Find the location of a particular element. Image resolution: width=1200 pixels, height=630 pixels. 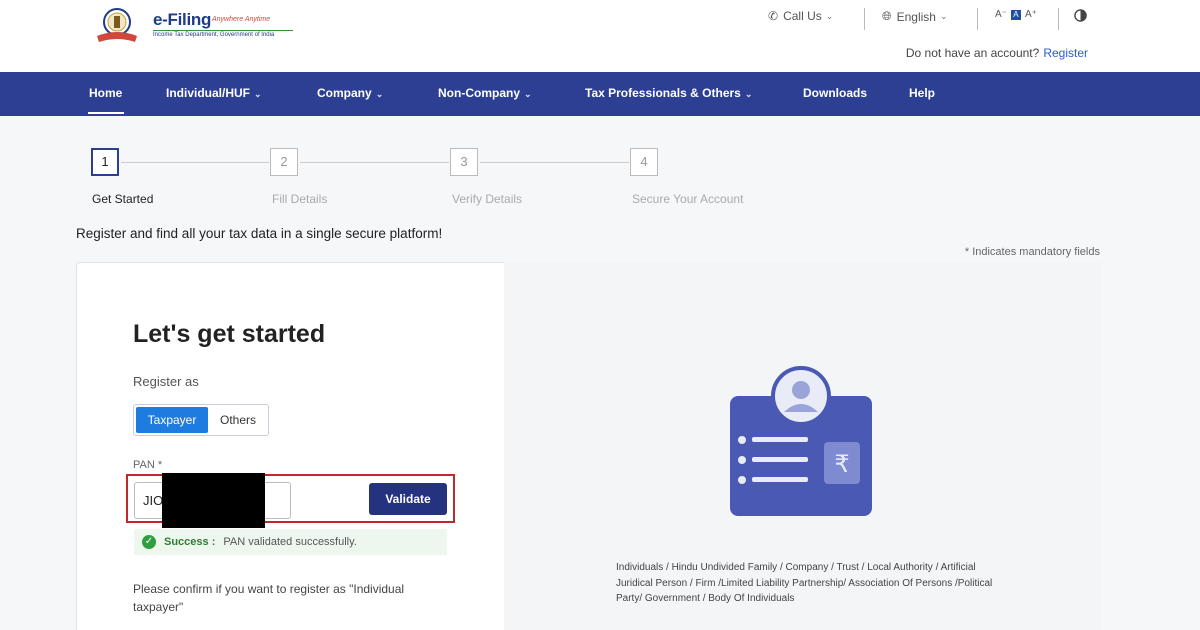

nav-home-label: Home is located at coordinates (106, 93).